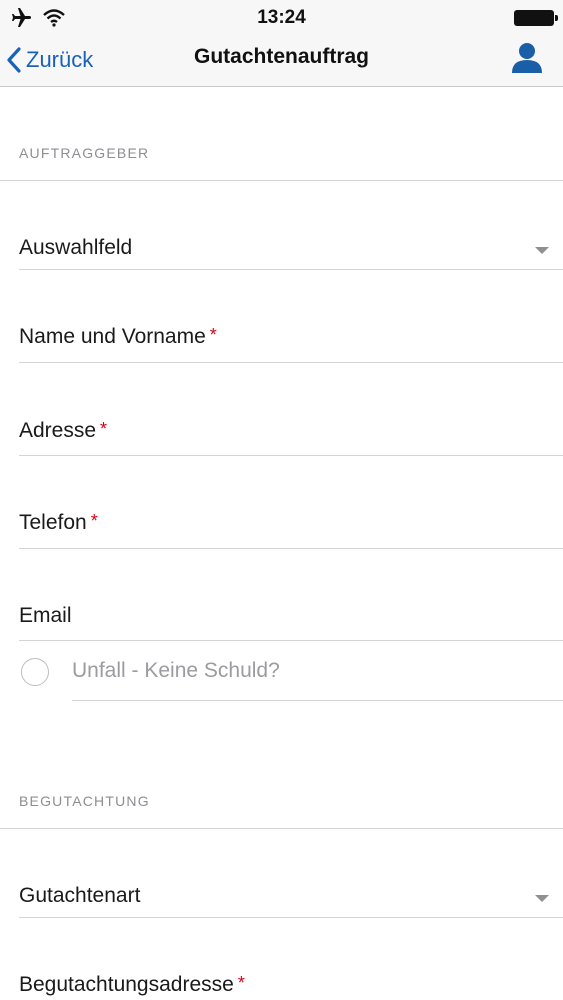 Image resolution: width=563 pixels, height=1000 pixels. What do you see at coordinates (53, 522) in the screenshot?
I see `telefon-label: Telefon` at bounding box center [53, 522].